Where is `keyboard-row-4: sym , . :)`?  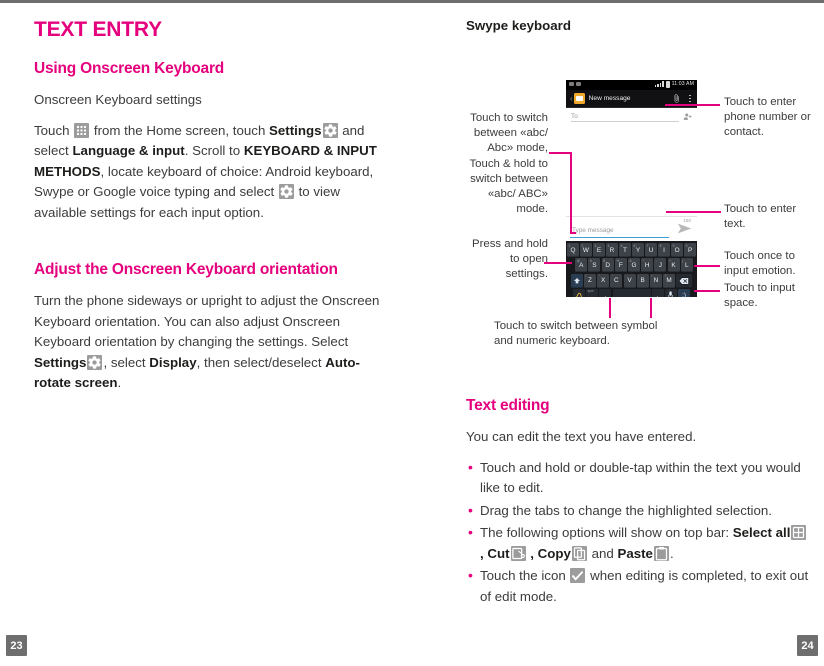 keyboard-row-4: sym , . :) is located at coordinates (631, 292).